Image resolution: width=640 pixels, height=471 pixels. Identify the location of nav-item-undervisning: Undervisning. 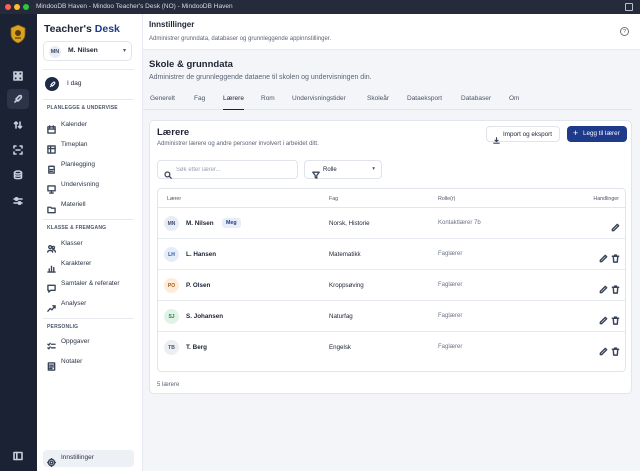
(88, 185).